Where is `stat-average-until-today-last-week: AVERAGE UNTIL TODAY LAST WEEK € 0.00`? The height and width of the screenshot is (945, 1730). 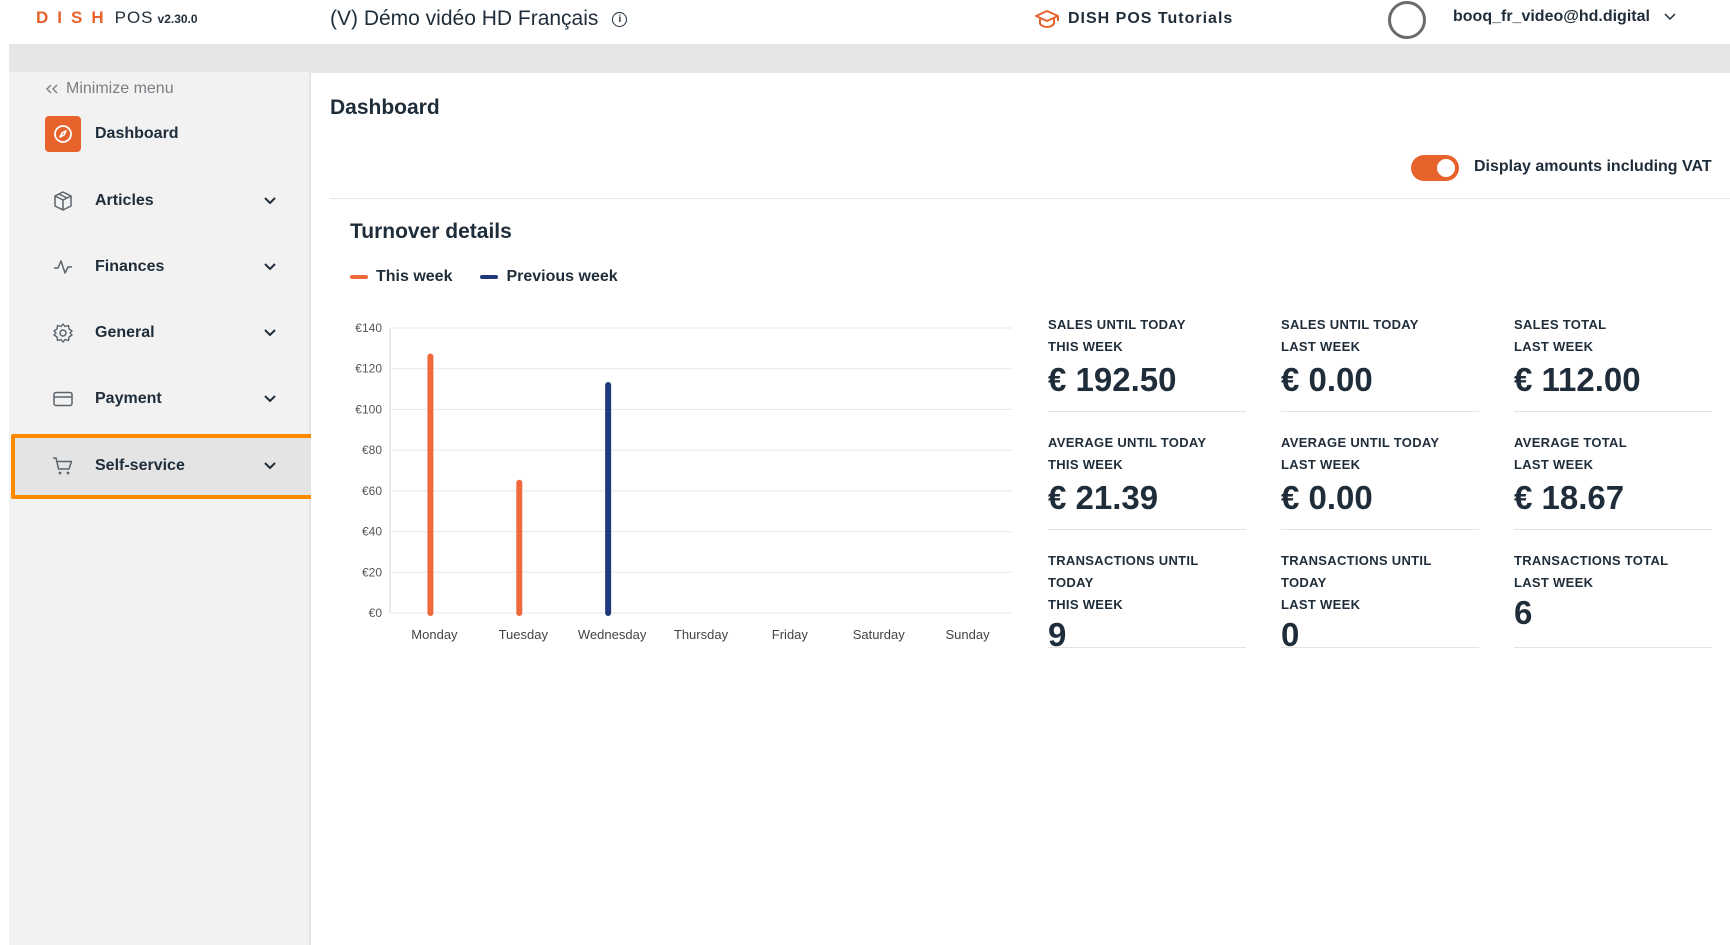 stat-average-until-today-last-week: AVERAGE UNTIL TODAY LAST WEEK € 0.00 is located at coordinates (1380, 481).